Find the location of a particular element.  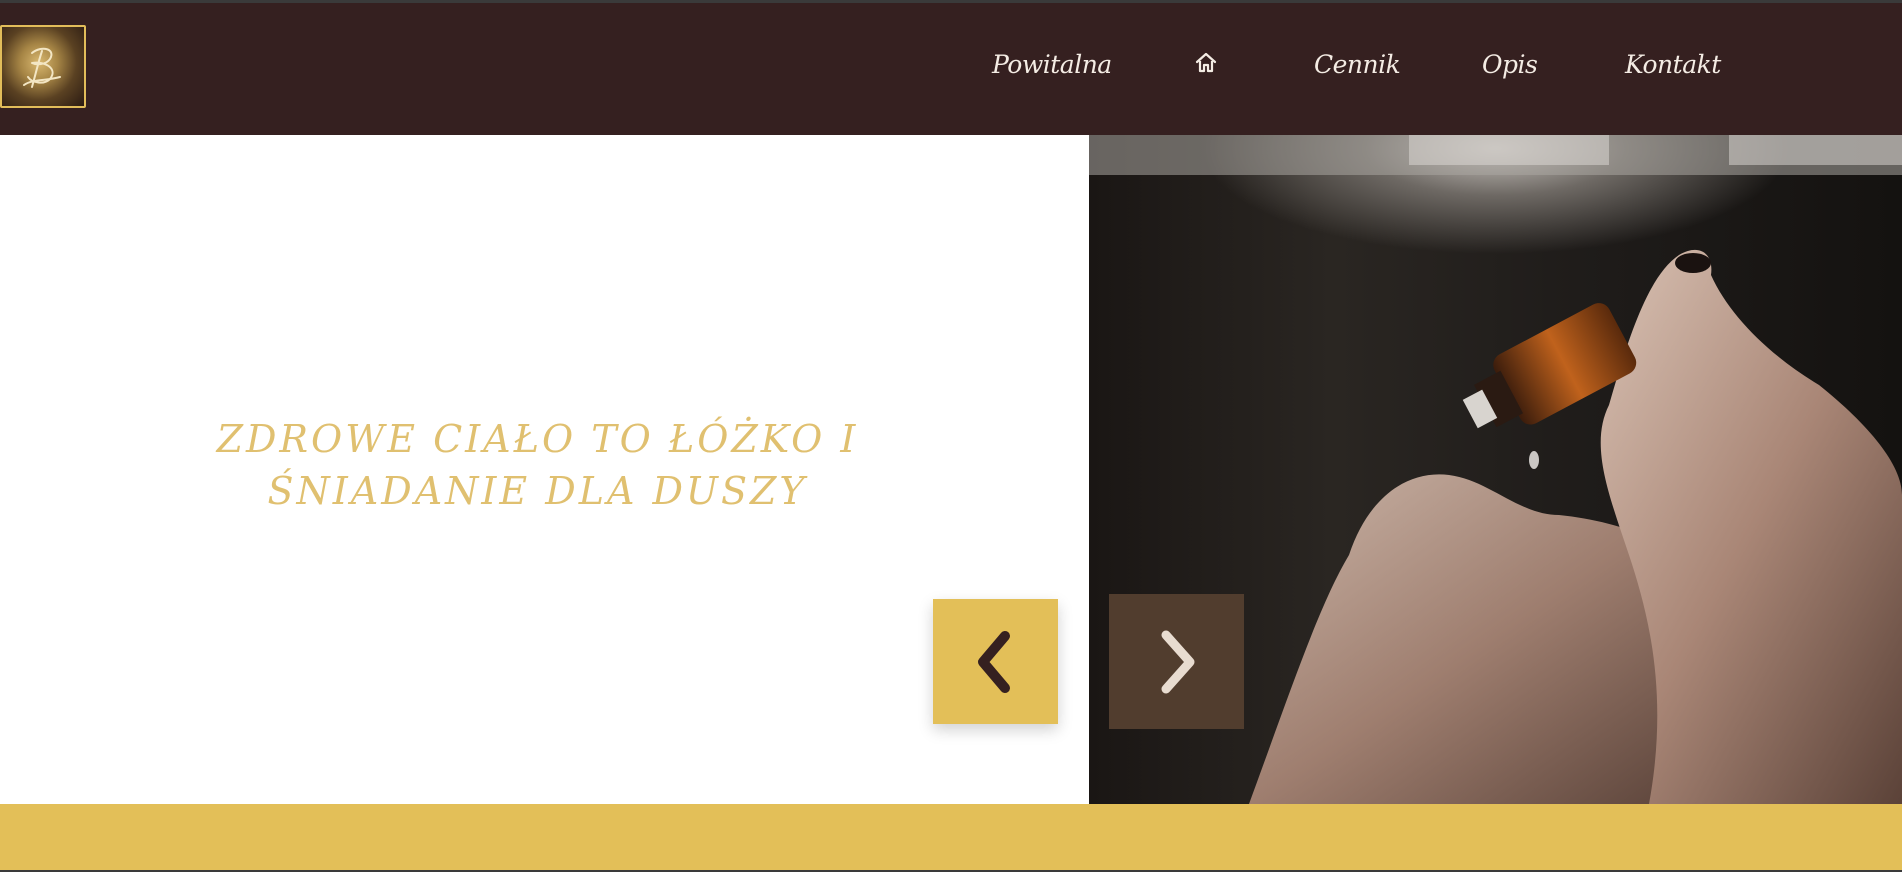

chevron-left-icon is located at coordinates (994, 662).